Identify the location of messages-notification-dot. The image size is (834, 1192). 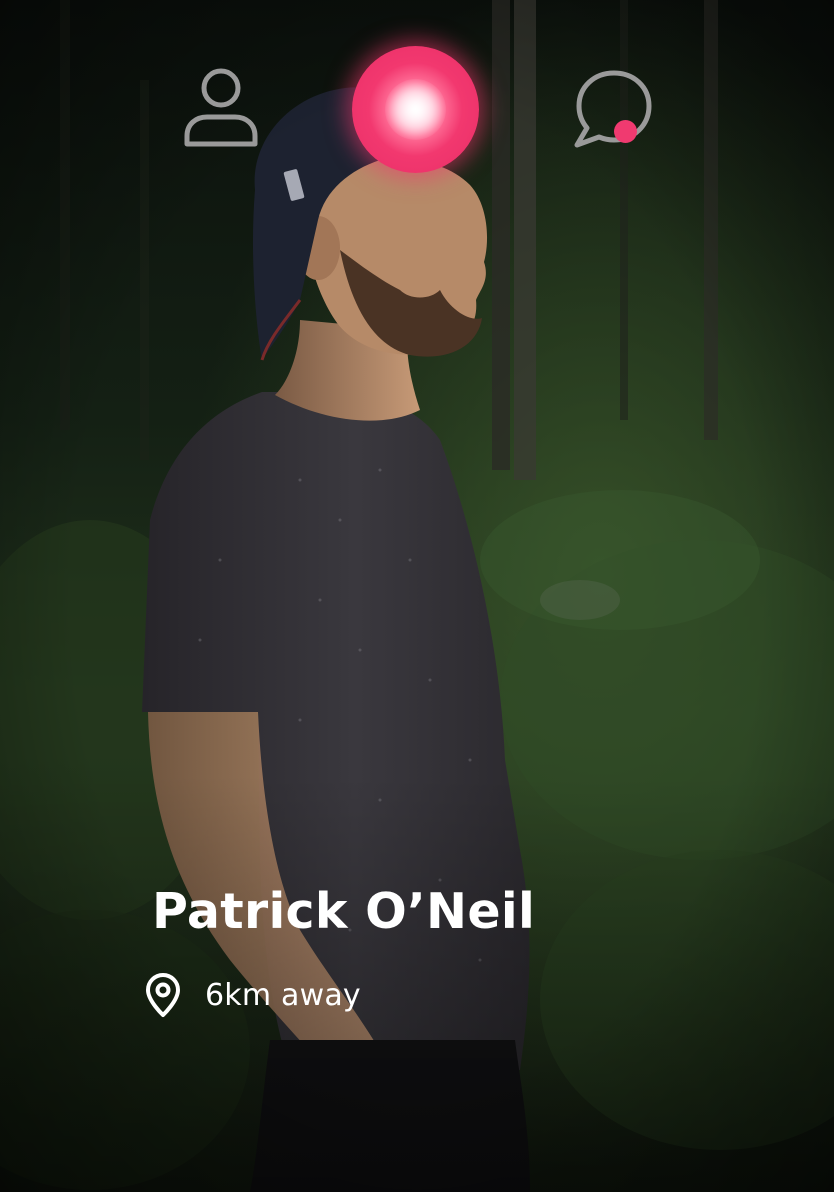
(625, 131).